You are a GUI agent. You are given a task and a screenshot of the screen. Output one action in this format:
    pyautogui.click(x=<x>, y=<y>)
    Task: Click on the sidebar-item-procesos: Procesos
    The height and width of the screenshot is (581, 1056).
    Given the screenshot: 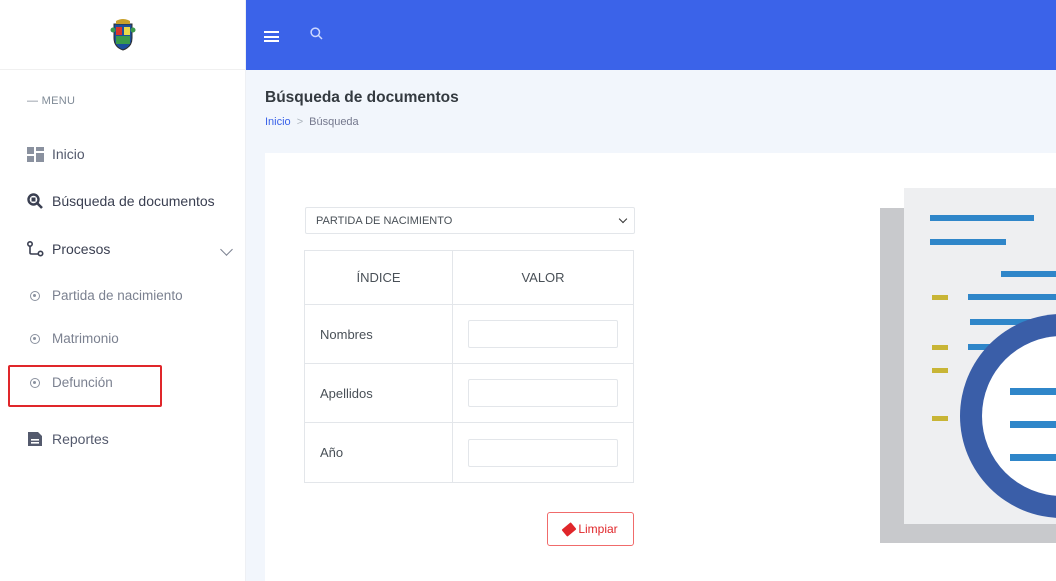 What is the action you would take?
    pyautogui.click(x=68, y=249)
    